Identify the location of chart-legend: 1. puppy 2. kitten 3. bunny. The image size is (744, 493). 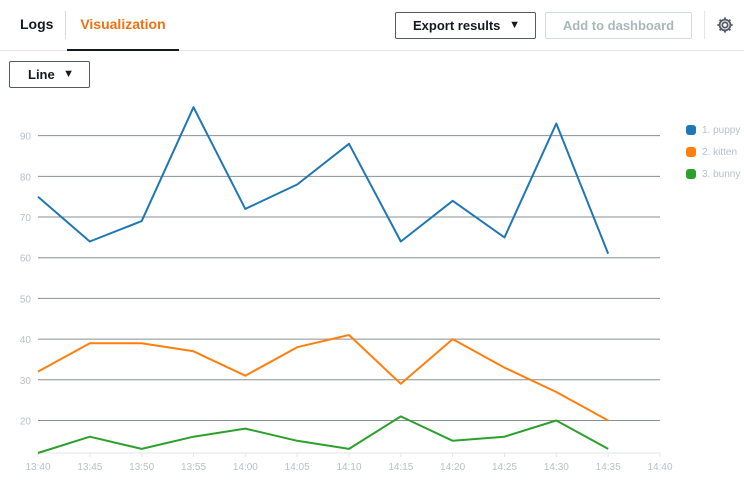
(713, 152).